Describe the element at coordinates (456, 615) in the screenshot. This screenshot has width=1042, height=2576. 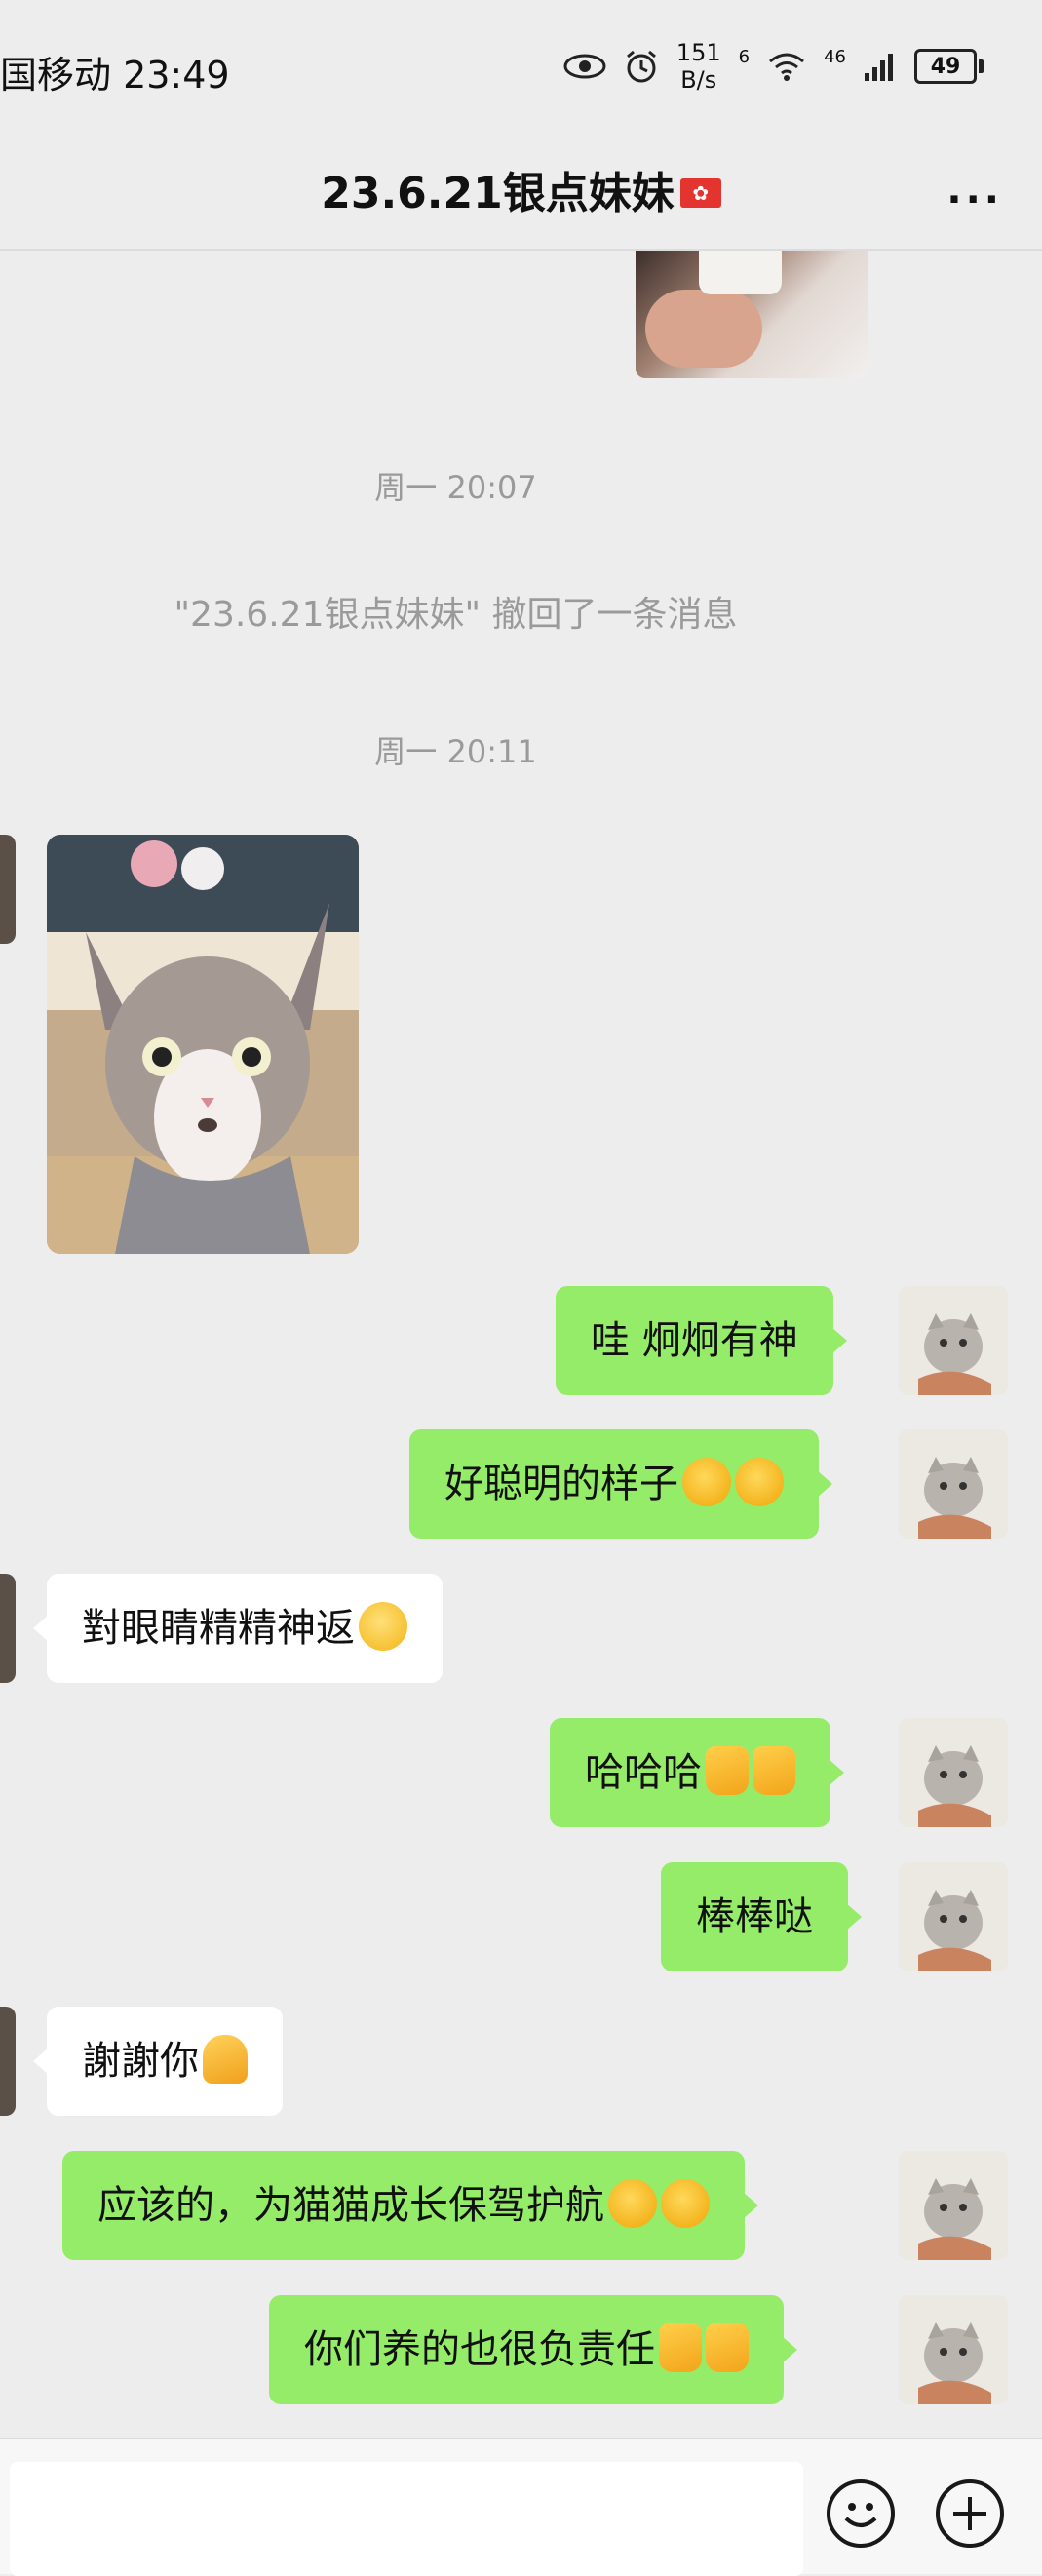
I see `recall-notice-text: "23.6.21银点妹妹" 撤回了一条消息` at that location.